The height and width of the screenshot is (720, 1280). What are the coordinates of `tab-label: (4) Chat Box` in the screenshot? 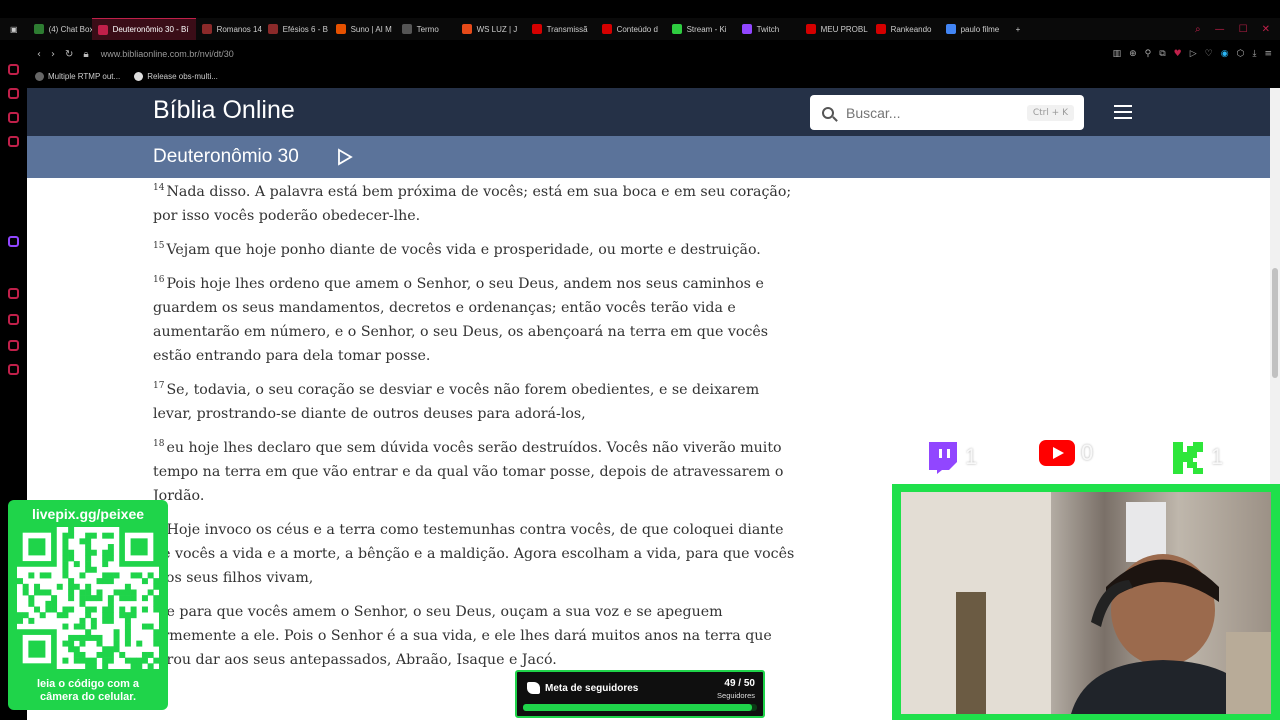 It's located at (70, 29).